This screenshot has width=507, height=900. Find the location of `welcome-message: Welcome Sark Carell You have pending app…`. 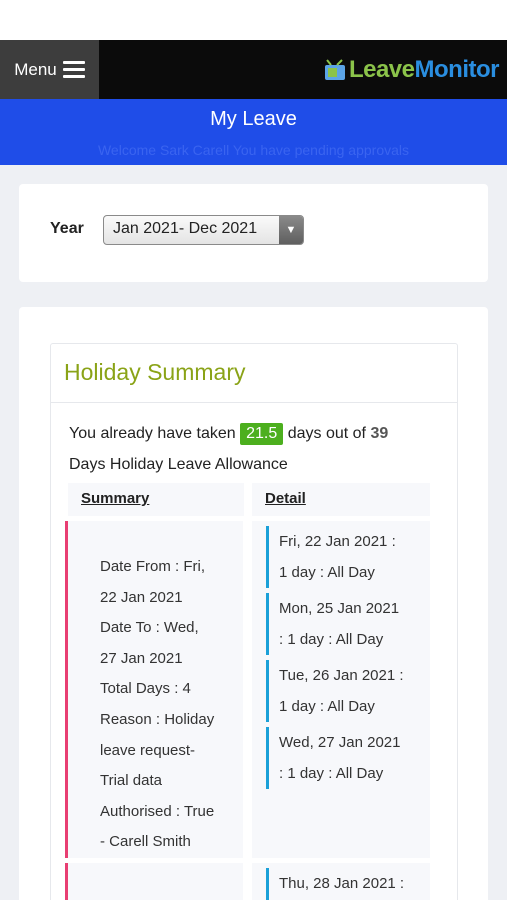

welcome-message: Welcome Sark Carell You have pending app… is located at coordinates (253, 150).